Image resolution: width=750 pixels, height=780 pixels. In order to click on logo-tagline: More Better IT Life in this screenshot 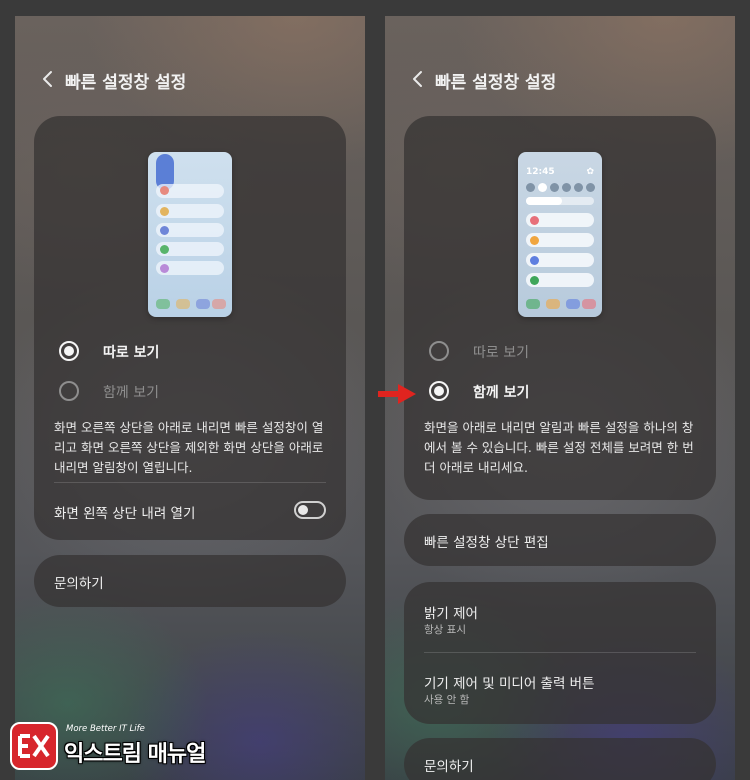, I will do `click(105, 729)`.